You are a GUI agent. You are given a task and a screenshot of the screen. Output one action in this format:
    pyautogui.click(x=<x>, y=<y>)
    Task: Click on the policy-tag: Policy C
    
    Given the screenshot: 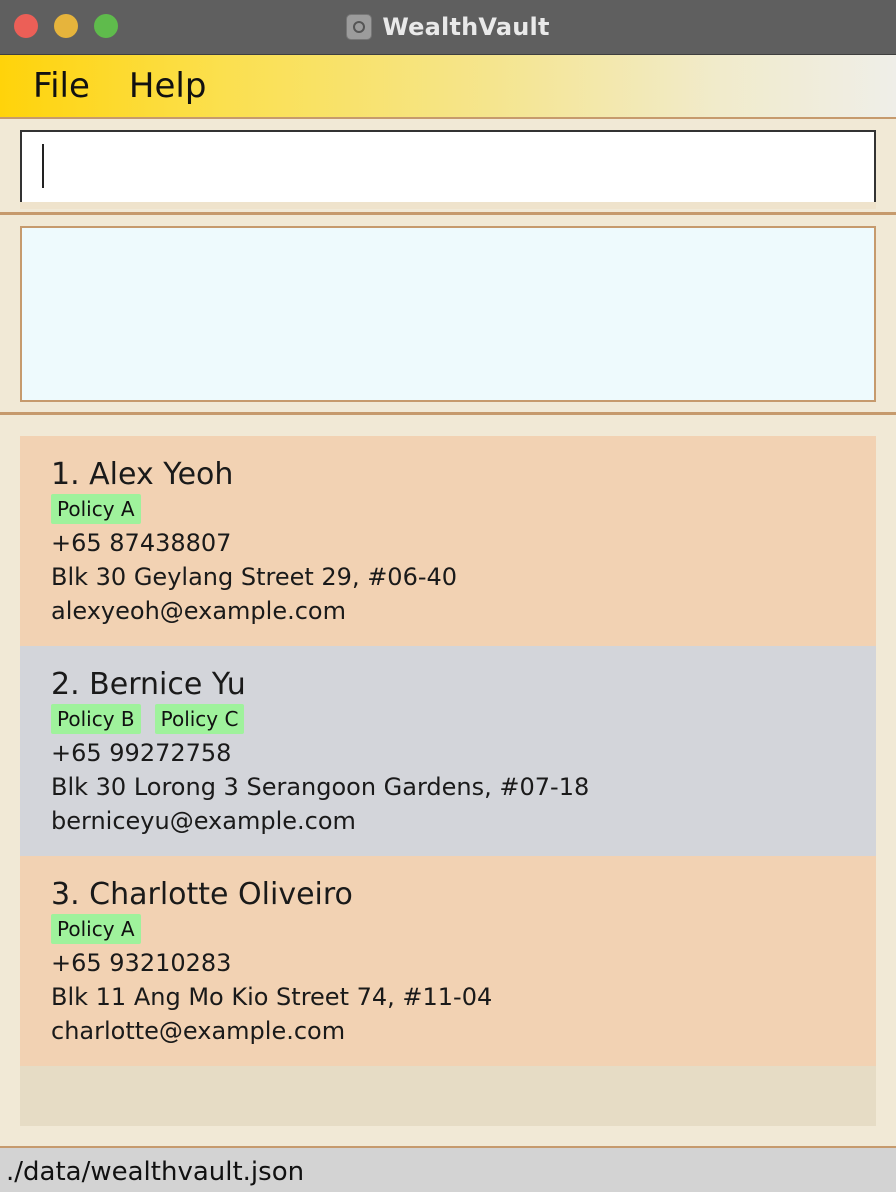 What is the action you would take?
    pyautogui.click(x=199, y=719)
    